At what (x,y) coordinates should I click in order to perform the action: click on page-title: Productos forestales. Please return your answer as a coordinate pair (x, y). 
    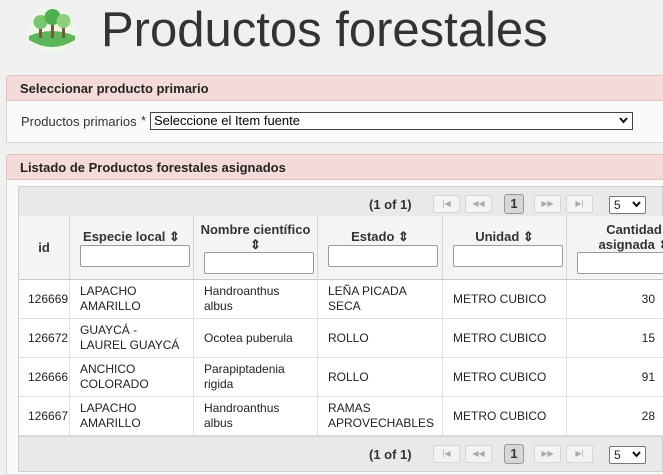
    Looking at the image, I should click on (324, 30).